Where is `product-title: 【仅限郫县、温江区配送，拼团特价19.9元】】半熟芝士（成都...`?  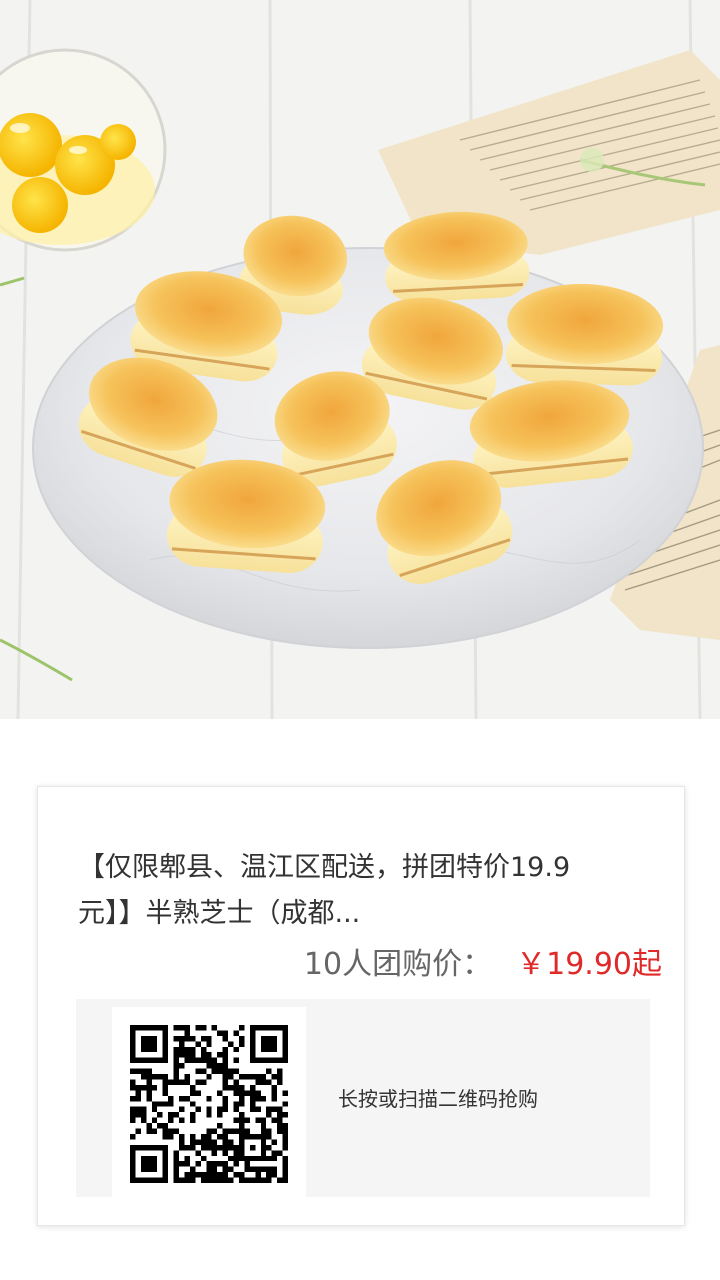
product-title: 【仅限郫县、温江区配送，拼团特价19.9元】】半熟芝士（成都... is located at coordinates (324, 890).